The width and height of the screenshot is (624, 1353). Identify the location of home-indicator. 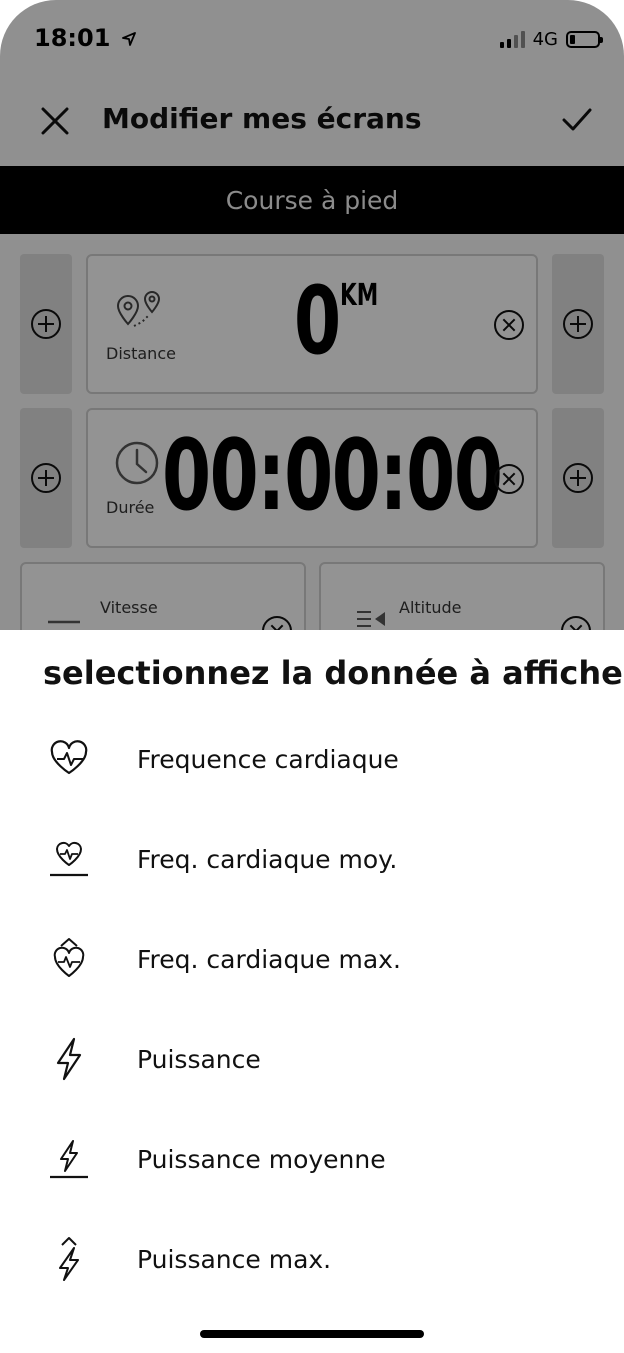
(312, 1334).